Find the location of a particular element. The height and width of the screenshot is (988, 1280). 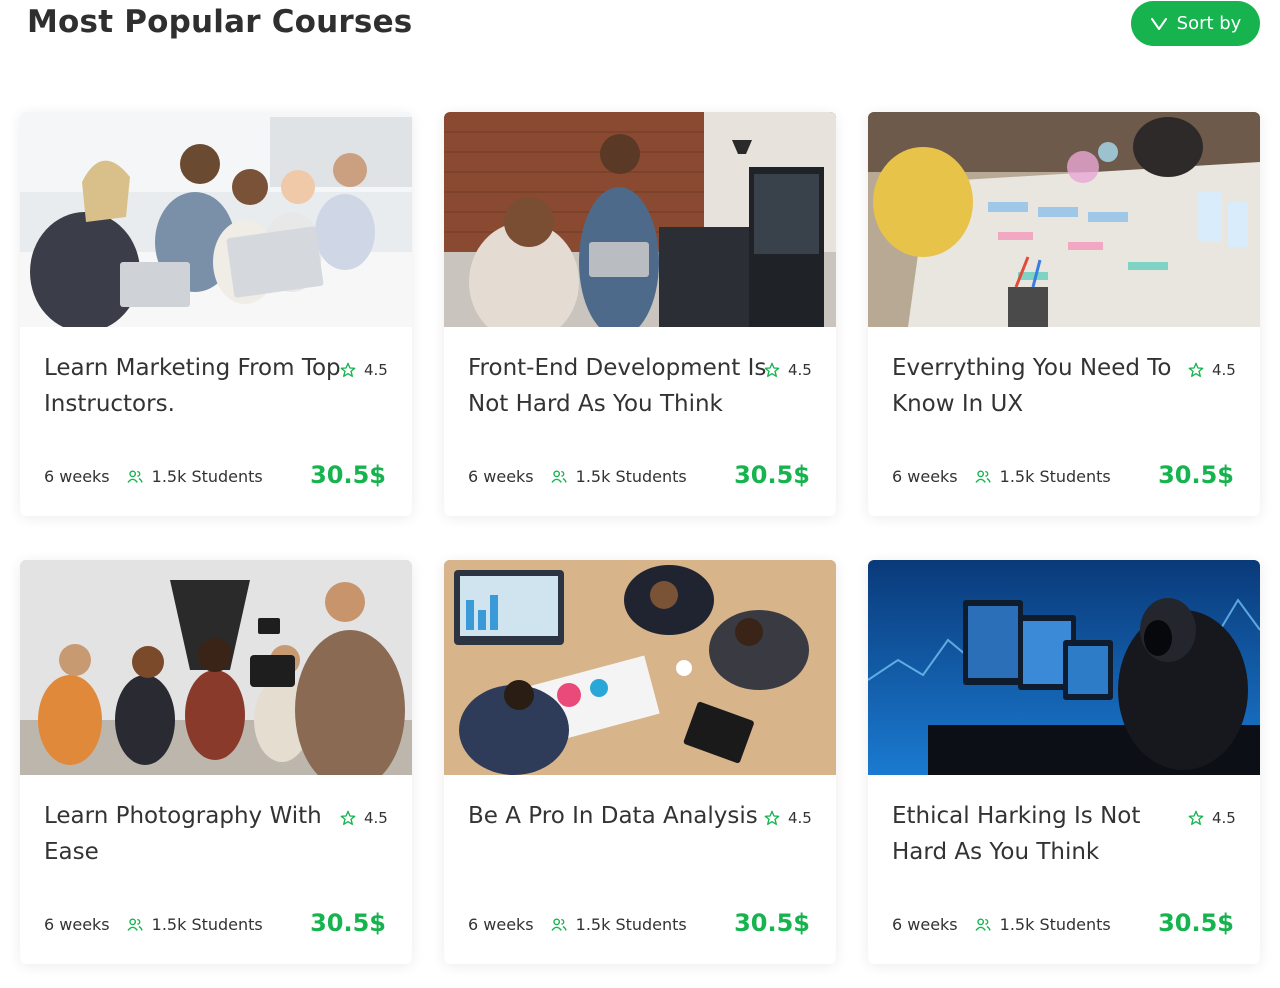

course-thumbnail-marketing is located at coordinates (216, 219).